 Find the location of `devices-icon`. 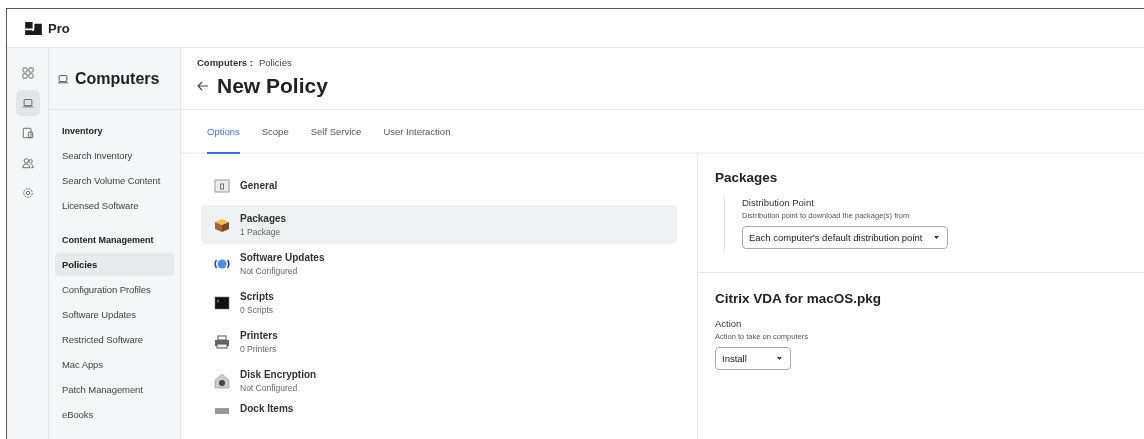

devices-icon is located at coordinates (27, 133).